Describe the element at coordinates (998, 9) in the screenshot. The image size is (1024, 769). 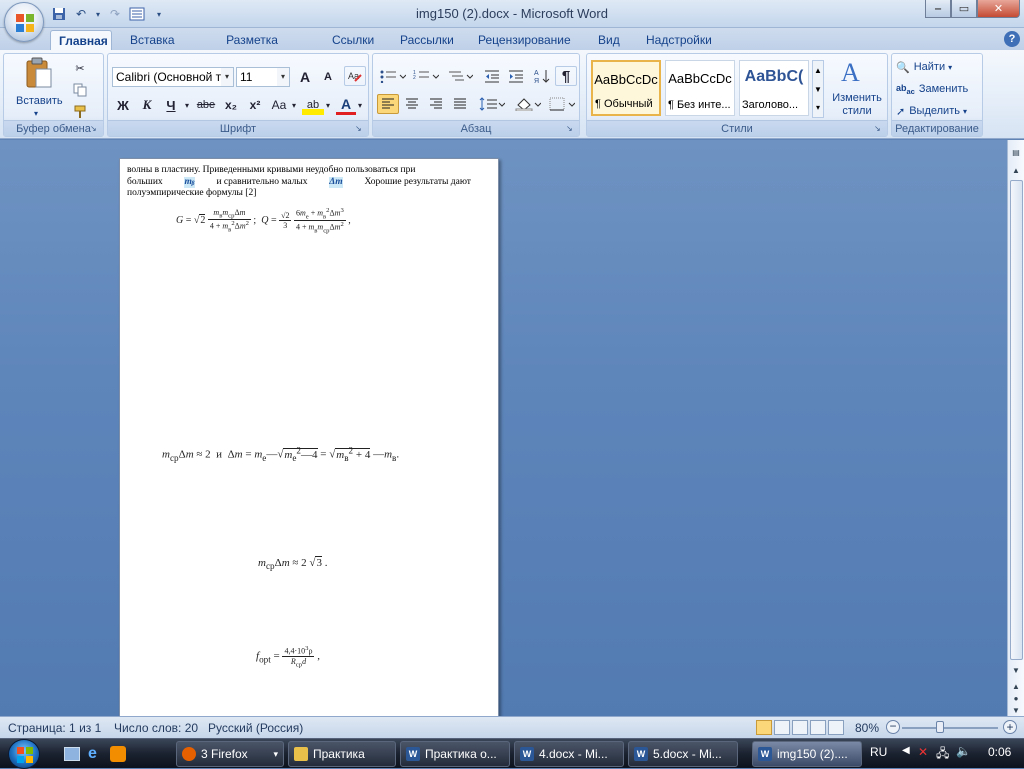
I see `close-button: ✕` at that location.